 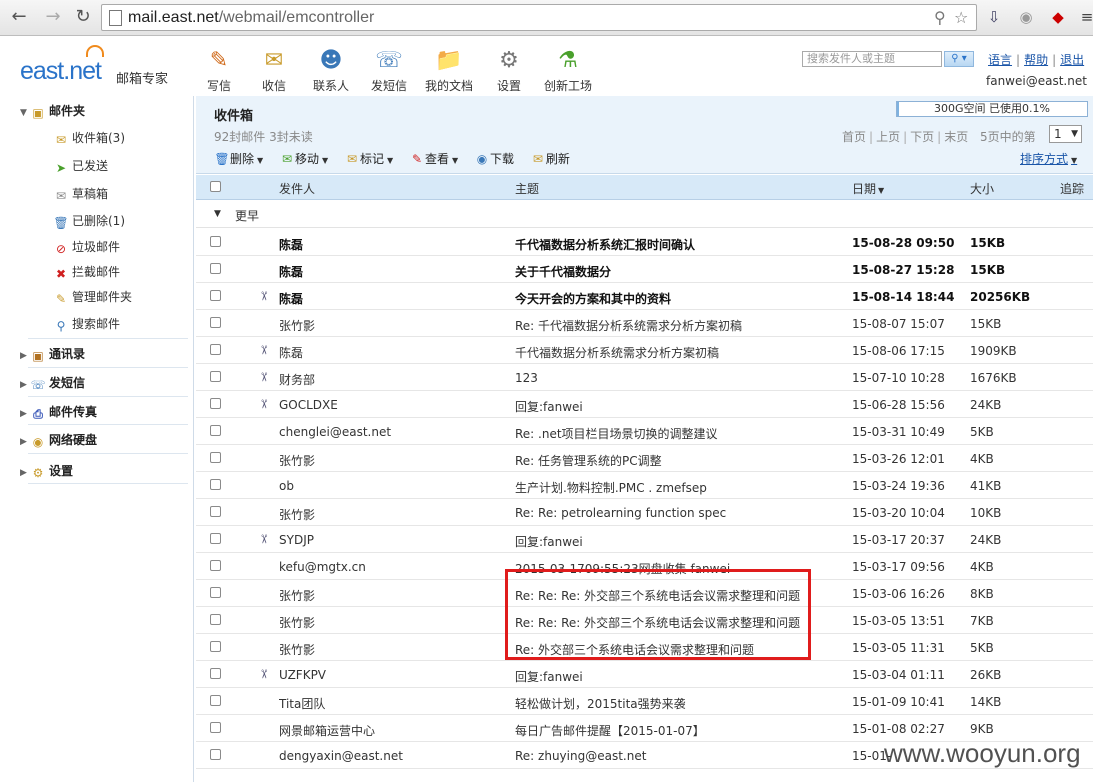 What do you see at coordinates (433, 158) in the screenshot?
I see `view-button: ✎ 查看 ▼` at bounding box center [433, 158].